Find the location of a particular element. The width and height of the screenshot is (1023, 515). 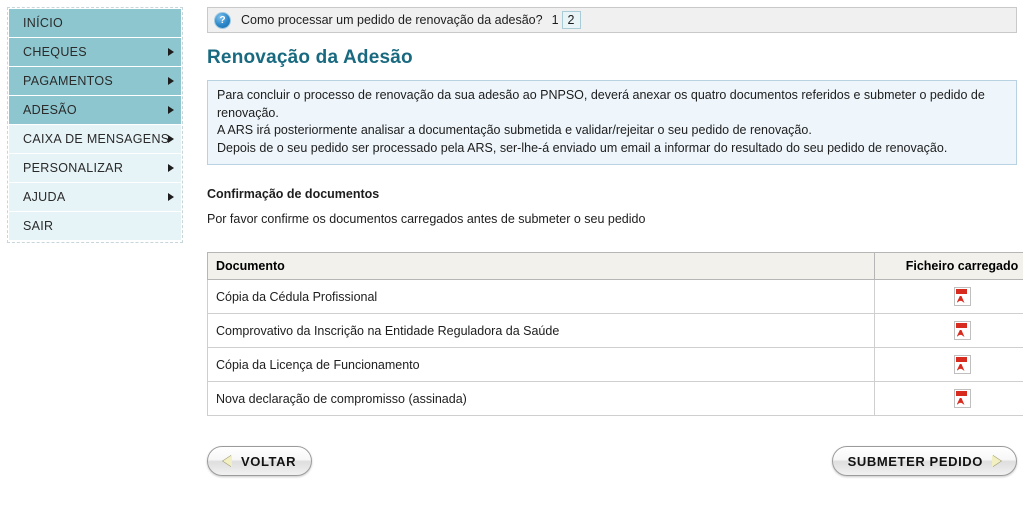

back-button: VOLTAR is located at coordinates (260, 461).